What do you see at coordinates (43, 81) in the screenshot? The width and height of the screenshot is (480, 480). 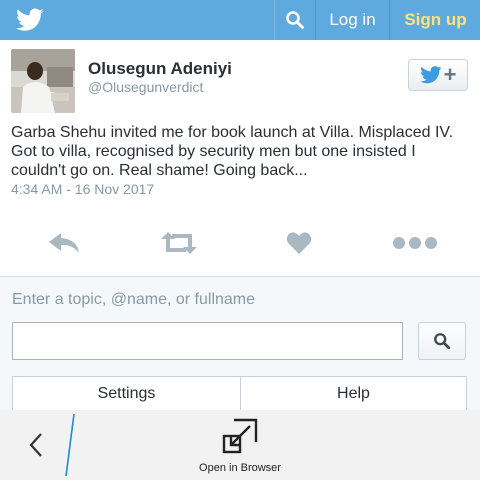 I see `user-avatar` at bounding box center [43, 81].